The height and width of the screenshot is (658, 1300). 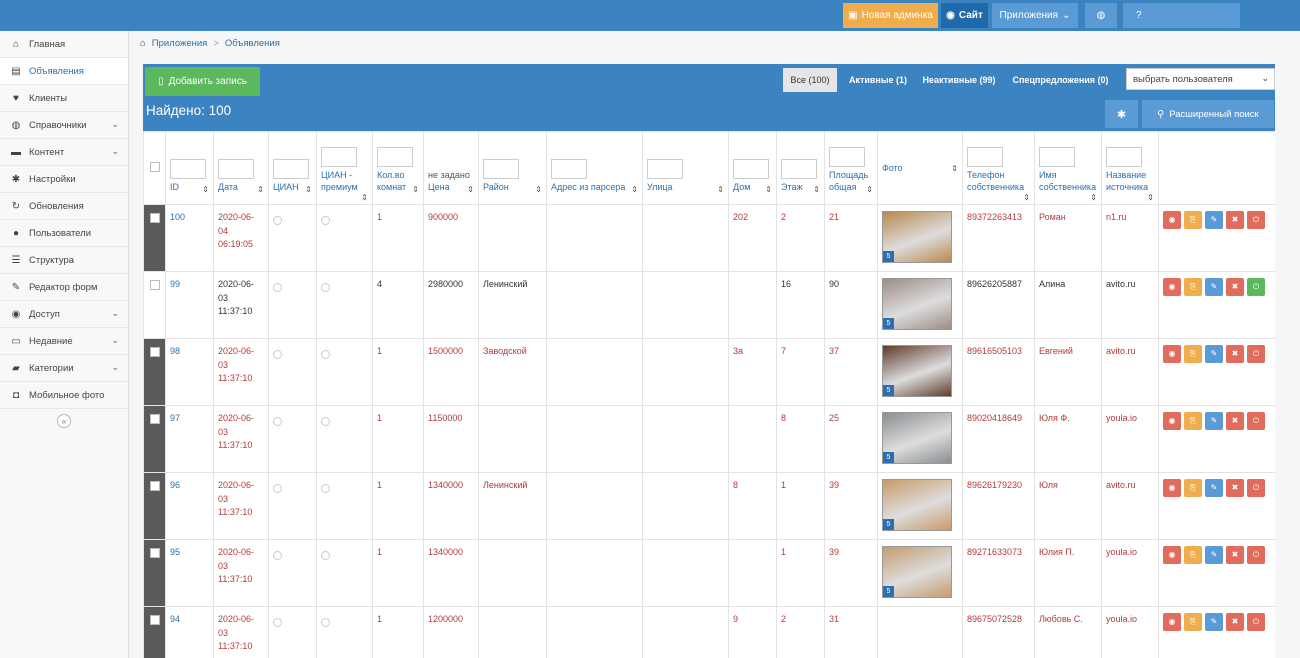 What do you see at coordinates (985, 157) in the screenshot?
I see `phone-filter-input` at bounding box center [985, 157].